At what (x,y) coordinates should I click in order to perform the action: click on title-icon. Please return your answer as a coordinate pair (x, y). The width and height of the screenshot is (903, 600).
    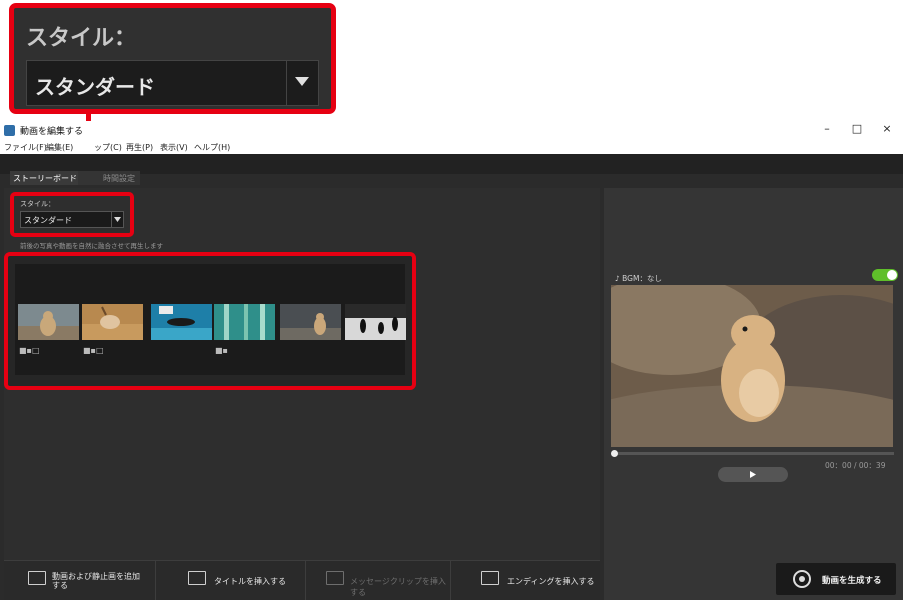
    Looking at the image, I should click on (197, 578).